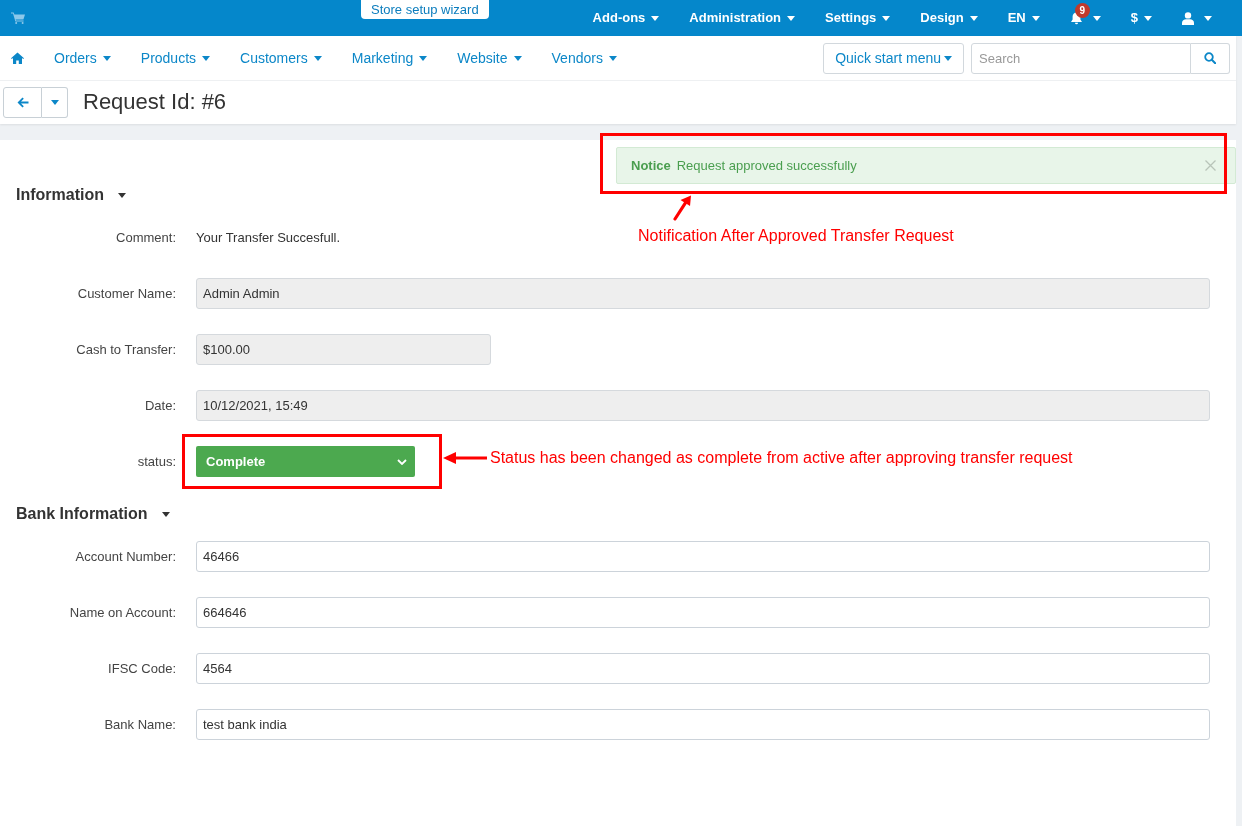  I want to click on menu-link: $, so click(1141, 18).